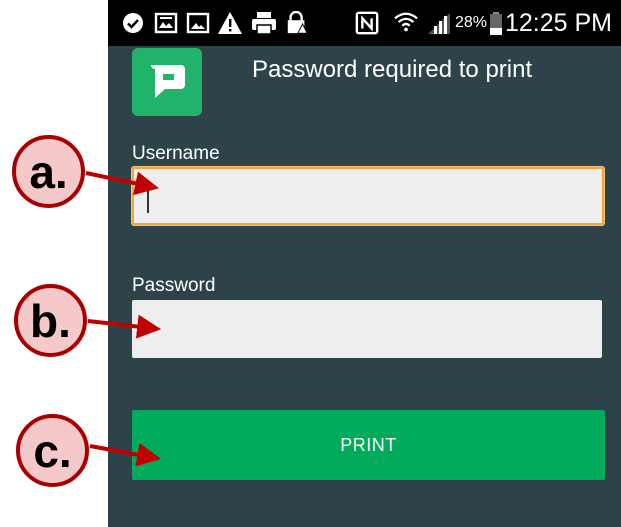 Image resolution: width=621 pixels, height=527 pixels. Describe the element at coordinates (174, 285) in the screenshot. I see `password-label: Password` at that location.